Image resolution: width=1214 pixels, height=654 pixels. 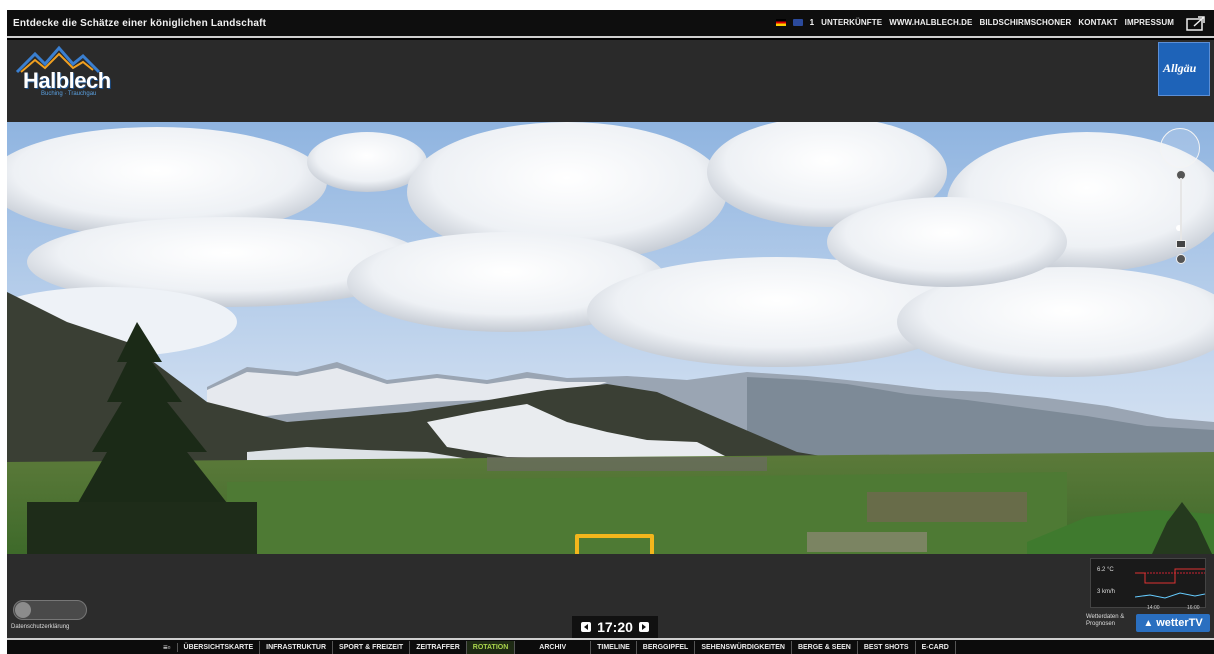 I want to click on next-time-button, so click(x=643, y=627).